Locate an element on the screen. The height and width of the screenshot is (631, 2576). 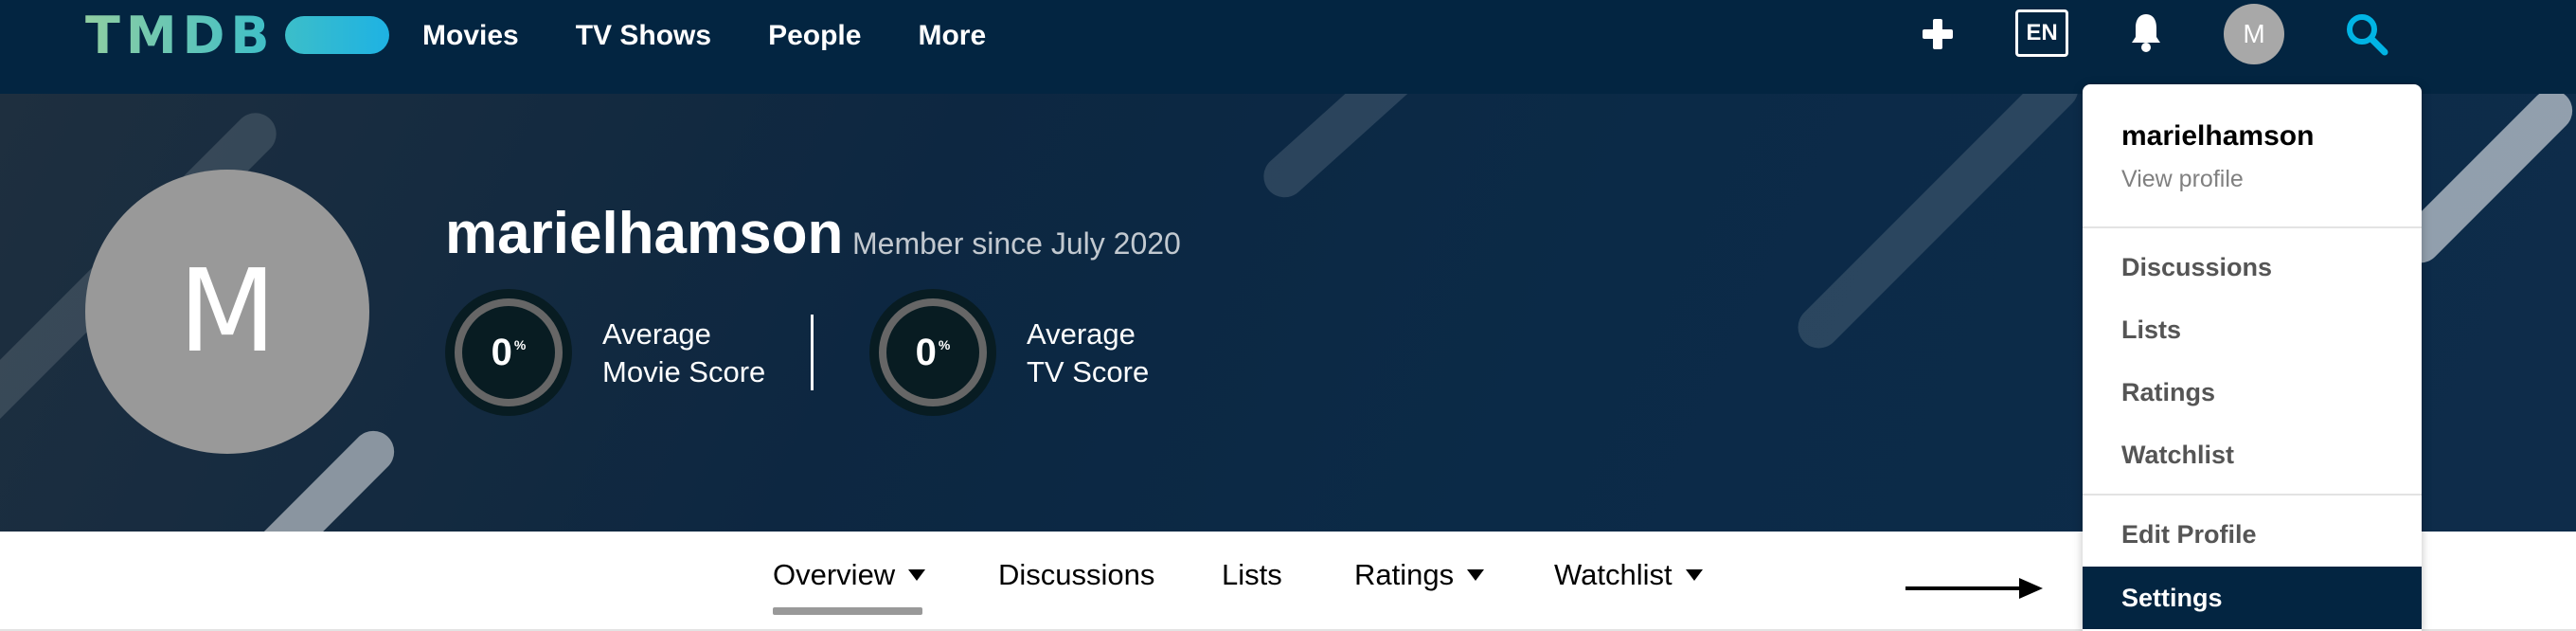
active-tab-indicator is located at coordinates (847, 611).